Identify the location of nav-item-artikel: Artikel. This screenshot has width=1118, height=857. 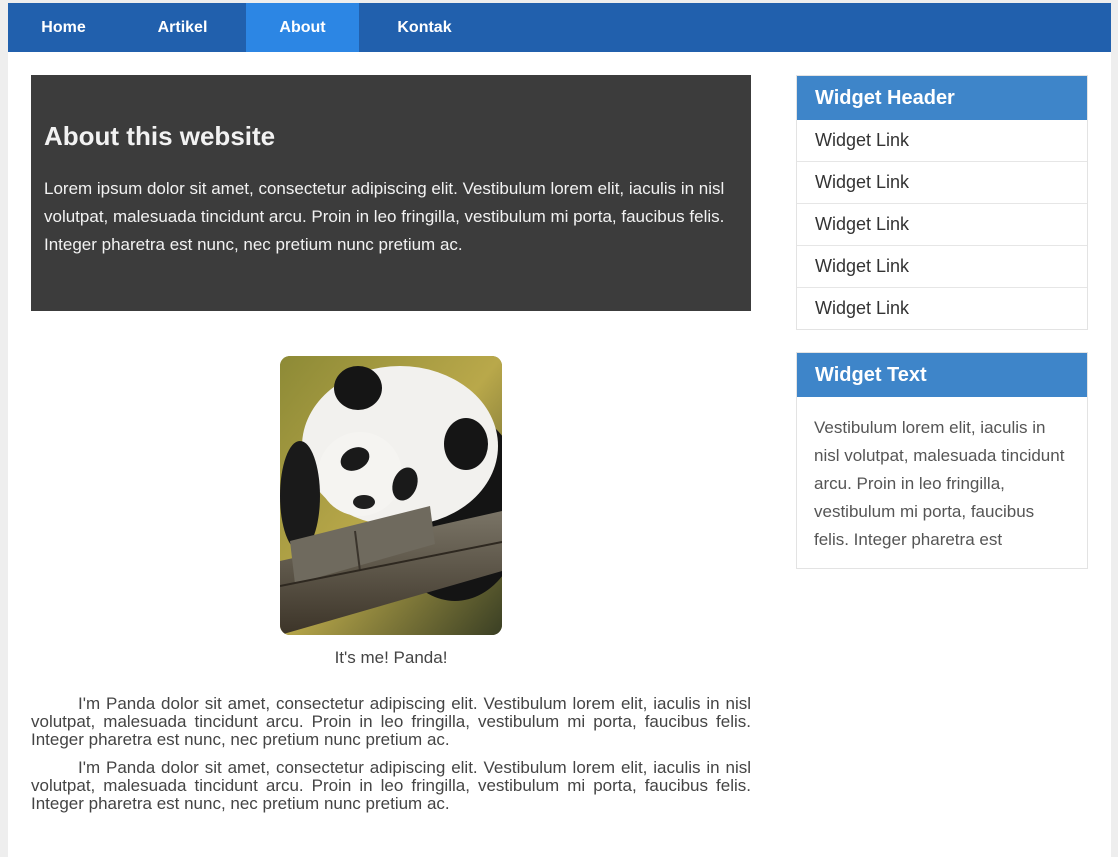
(182, 27).